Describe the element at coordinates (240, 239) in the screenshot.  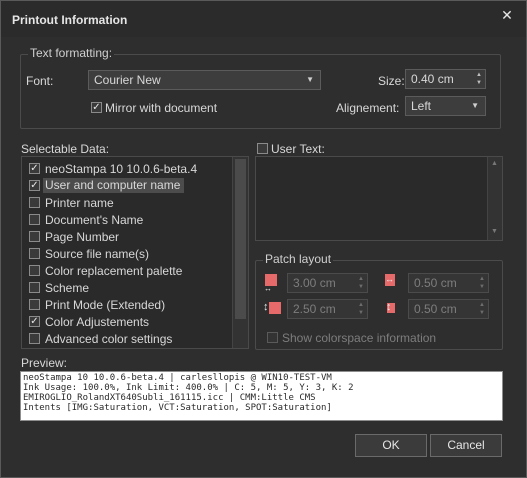
I see `scrollbar-thumb` at that location.